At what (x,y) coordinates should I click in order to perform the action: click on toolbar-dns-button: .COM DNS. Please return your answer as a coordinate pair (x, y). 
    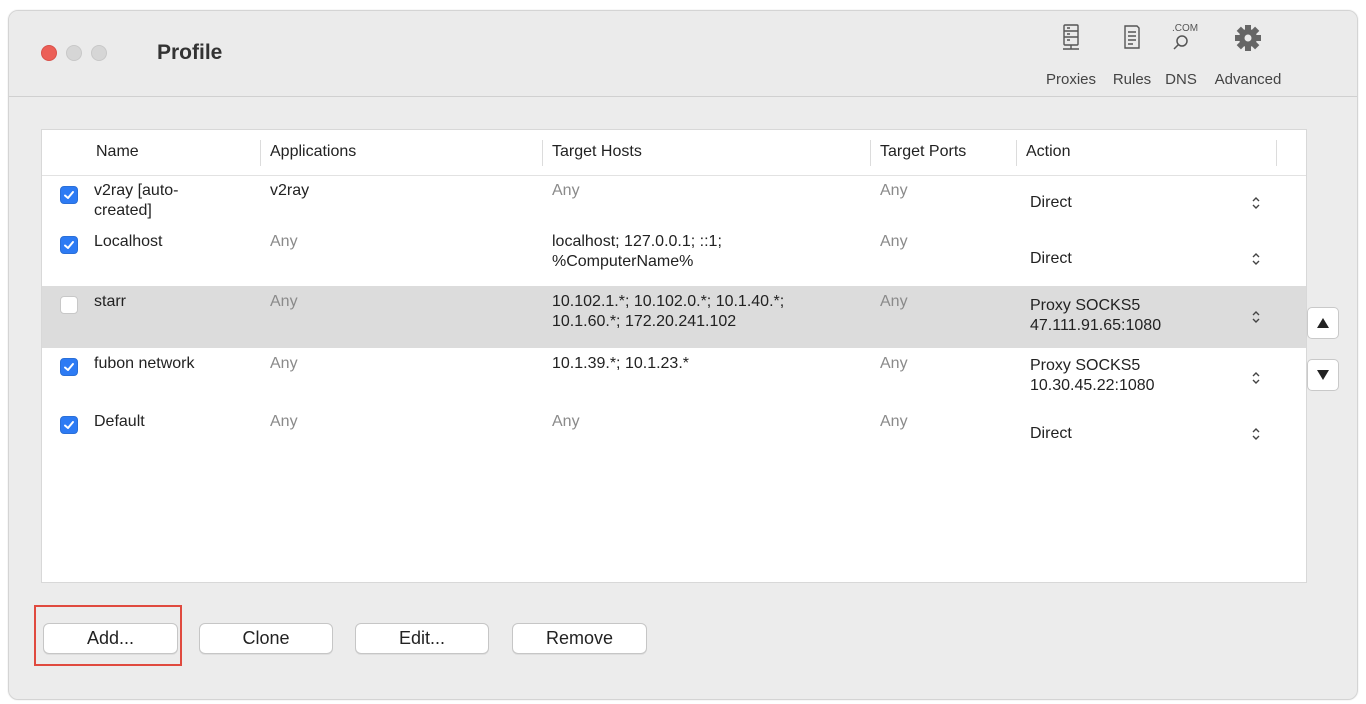
    Looking at the image, I should click on (1181, 55).